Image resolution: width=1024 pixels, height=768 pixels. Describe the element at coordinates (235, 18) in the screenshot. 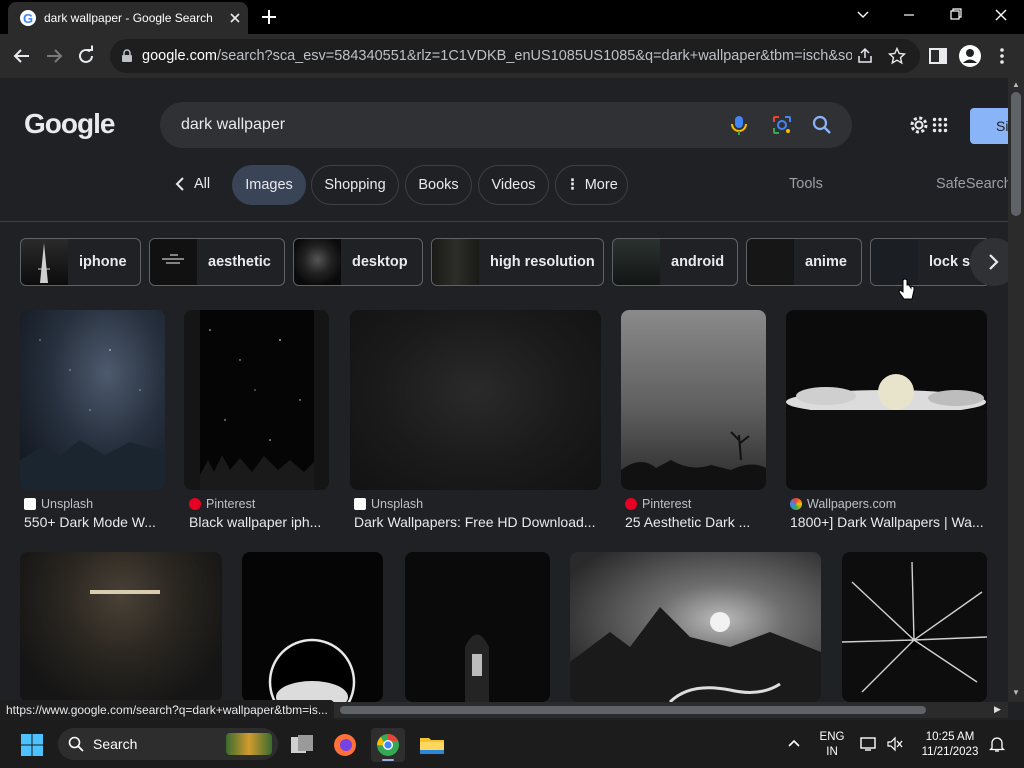

I see `close-tab-icon` at that location.